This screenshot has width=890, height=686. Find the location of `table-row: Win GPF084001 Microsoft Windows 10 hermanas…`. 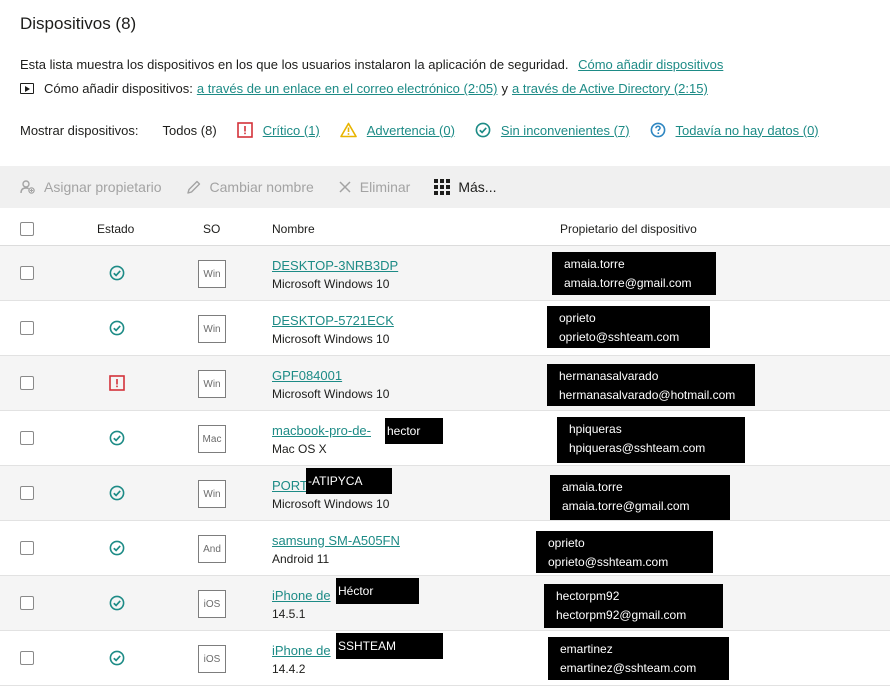

table-row: Win GPF084001 Microsoft Windows 10 hermanas… is located at coordinates (445, 383).